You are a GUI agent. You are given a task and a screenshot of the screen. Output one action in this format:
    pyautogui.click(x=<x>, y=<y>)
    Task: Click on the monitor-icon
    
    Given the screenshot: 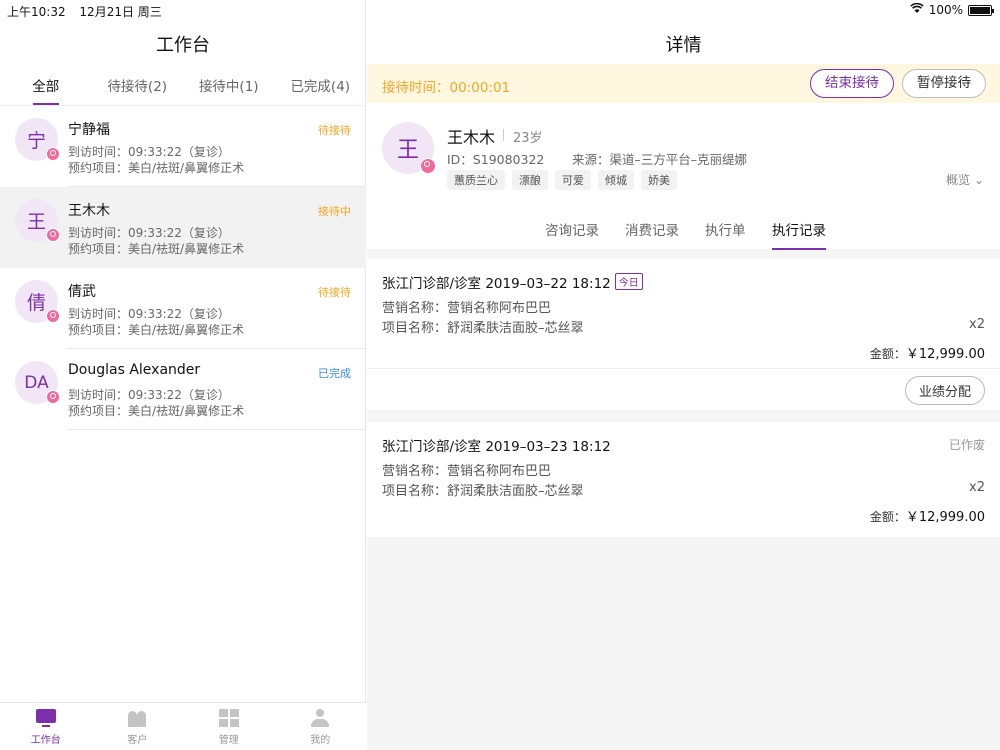 What is the action you would take?
    pyautogui.click(x=45, y=718)
    